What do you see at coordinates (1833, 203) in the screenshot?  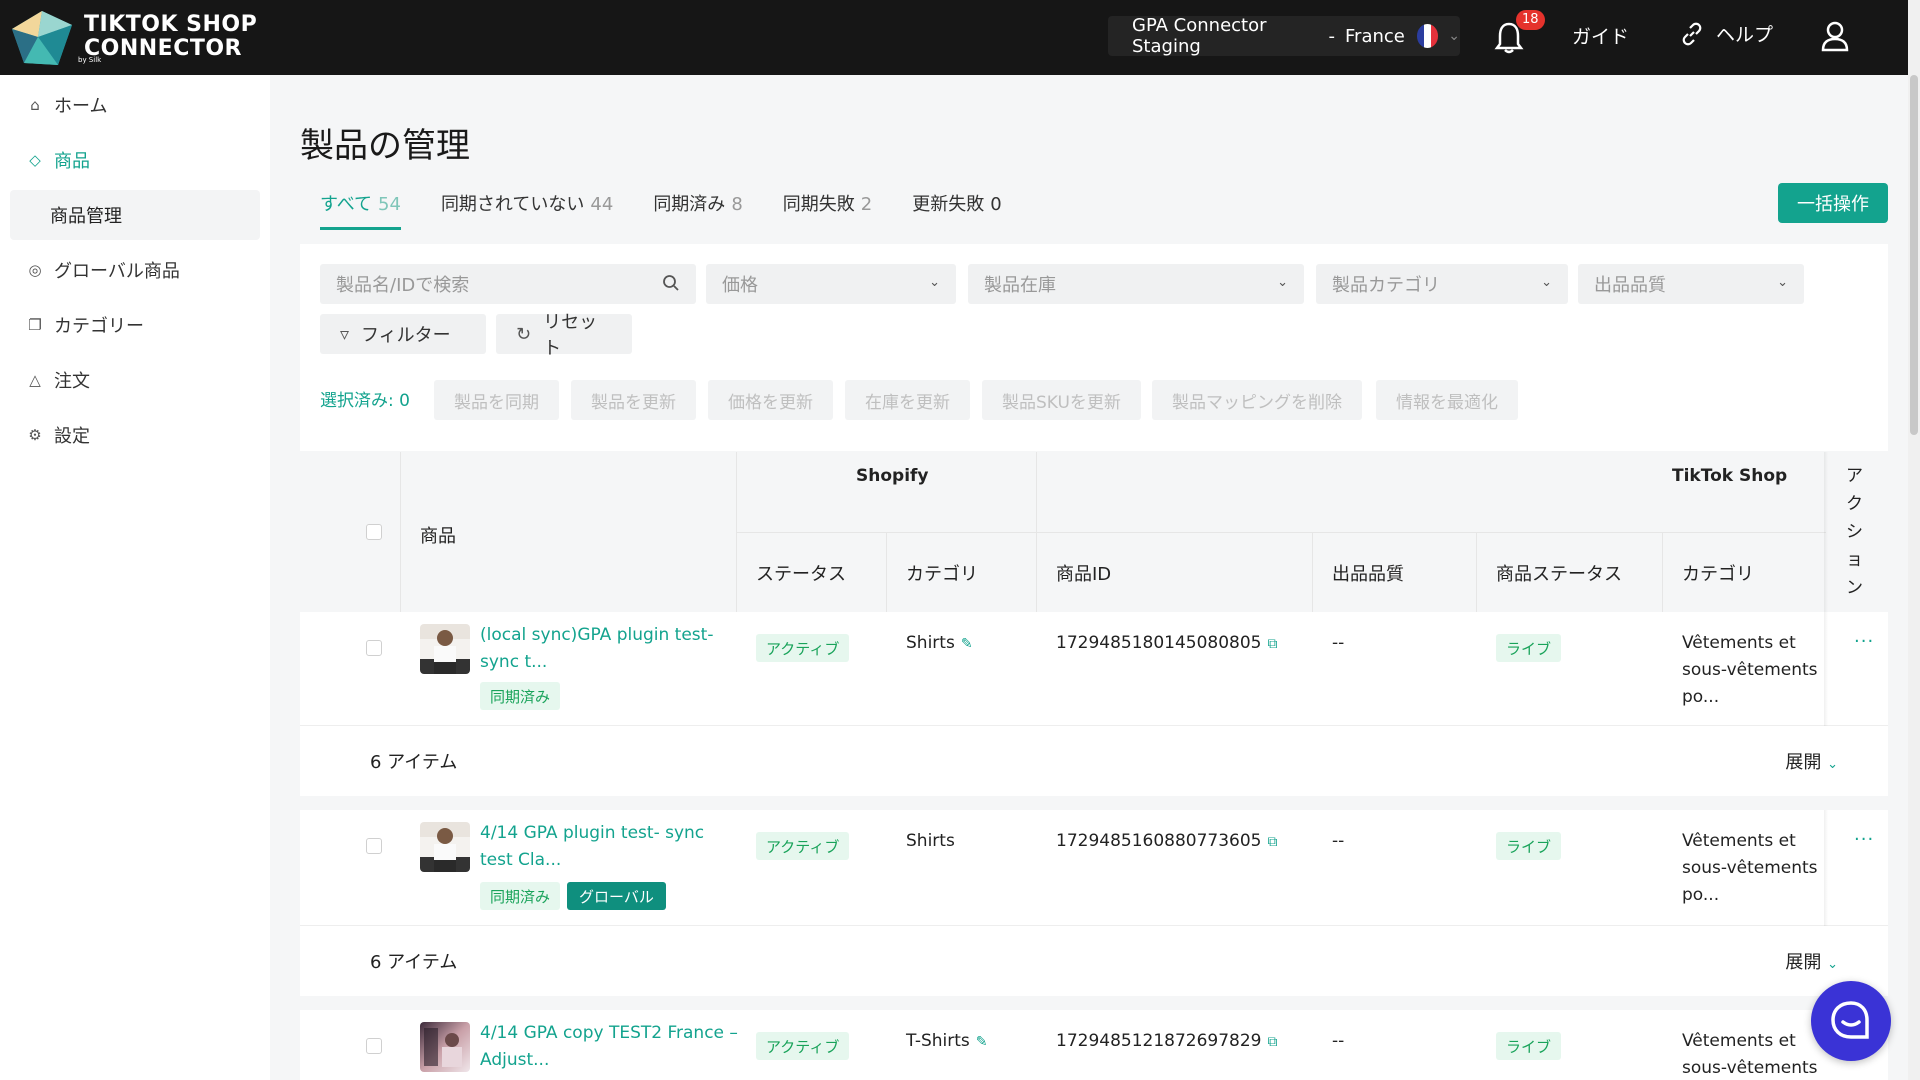 I see `bulk-action-button: 一括操作` at bounding box center [1833, 203].